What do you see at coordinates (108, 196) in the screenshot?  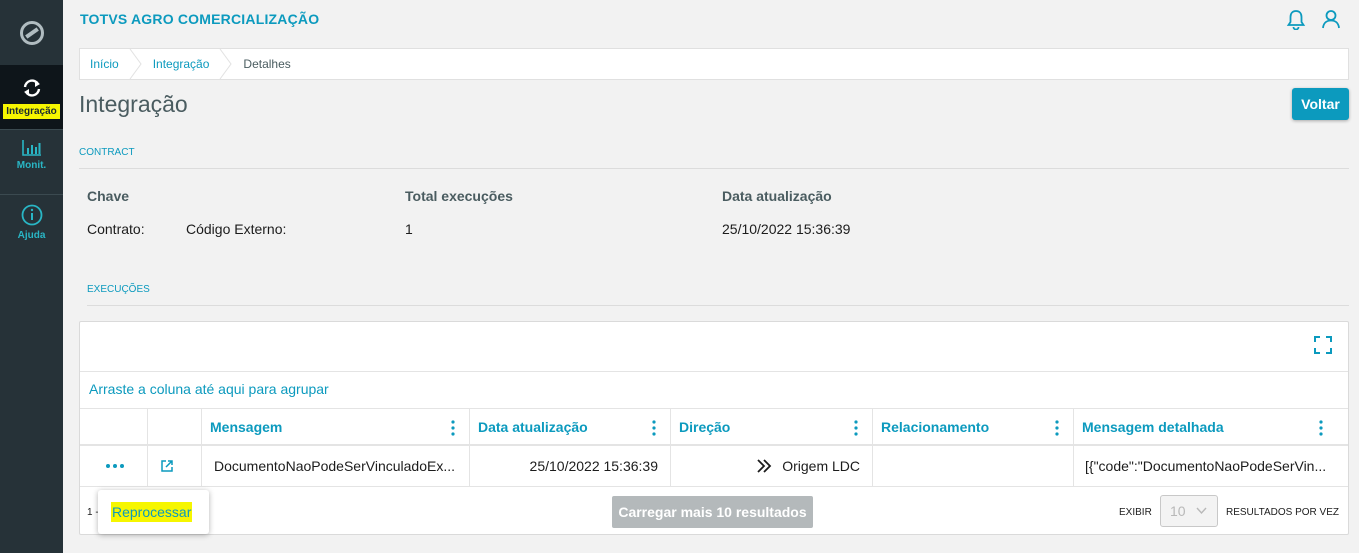 I see `key-heading: Chave` at bounding box center [108, 196].